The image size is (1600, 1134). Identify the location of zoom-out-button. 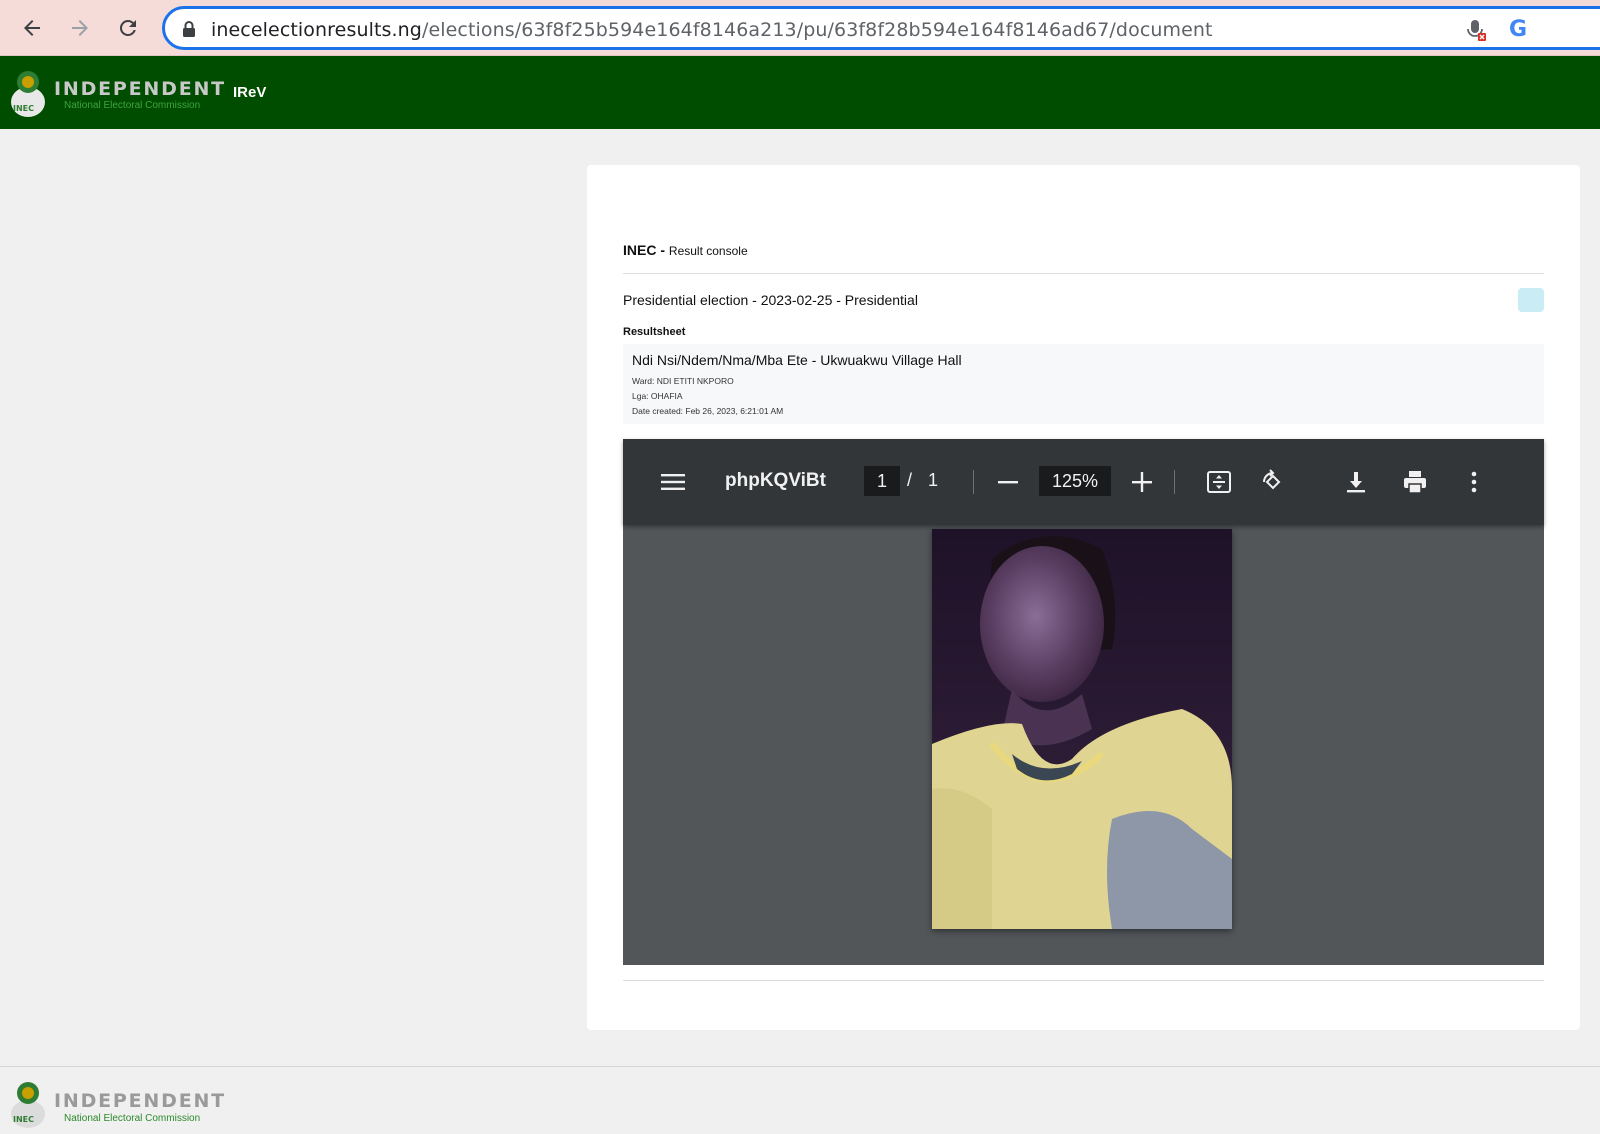
(1008, 482).